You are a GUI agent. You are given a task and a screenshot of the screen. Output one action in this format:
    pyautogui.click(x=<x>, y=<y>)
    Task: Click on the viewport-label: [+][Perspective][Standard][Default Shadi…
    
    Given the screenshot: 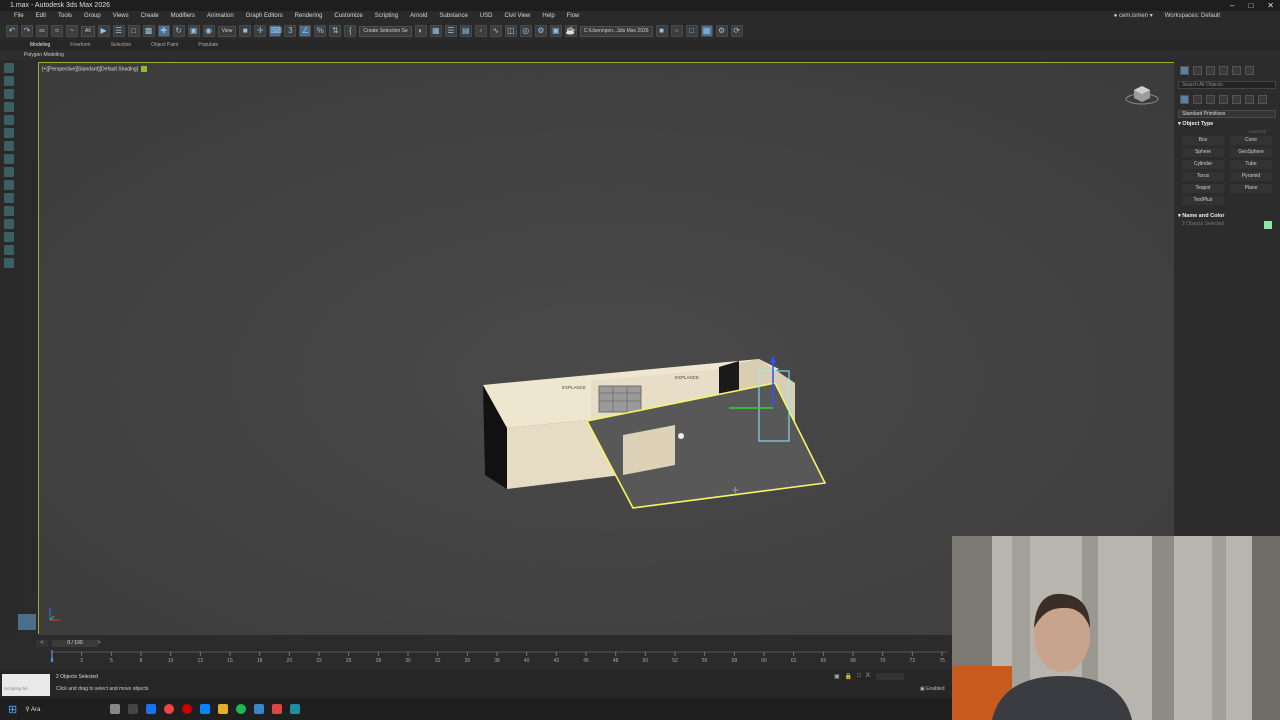 What is the action you would take?
    pyautogui.click(x=95, y=69)
    